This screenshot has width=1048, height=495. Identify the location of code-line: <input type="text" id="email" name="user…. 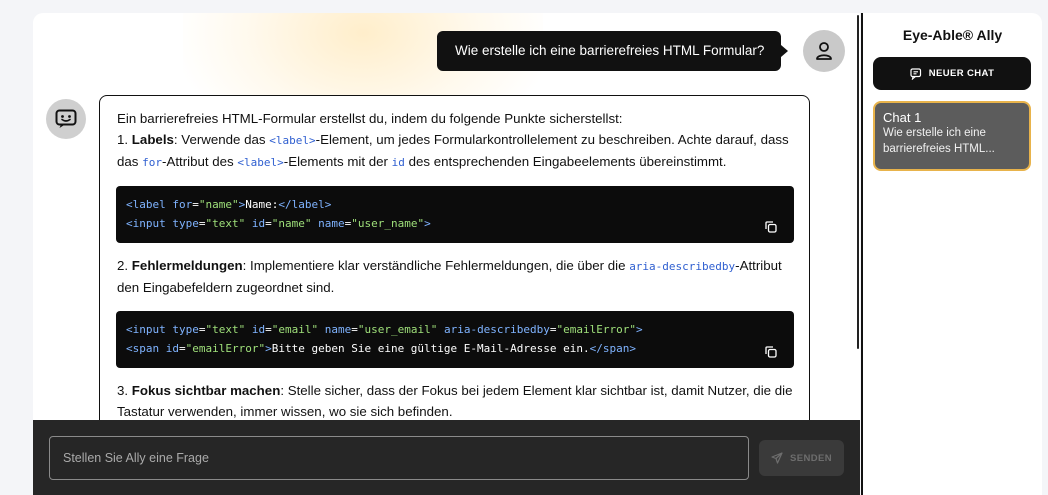
(384, 329).